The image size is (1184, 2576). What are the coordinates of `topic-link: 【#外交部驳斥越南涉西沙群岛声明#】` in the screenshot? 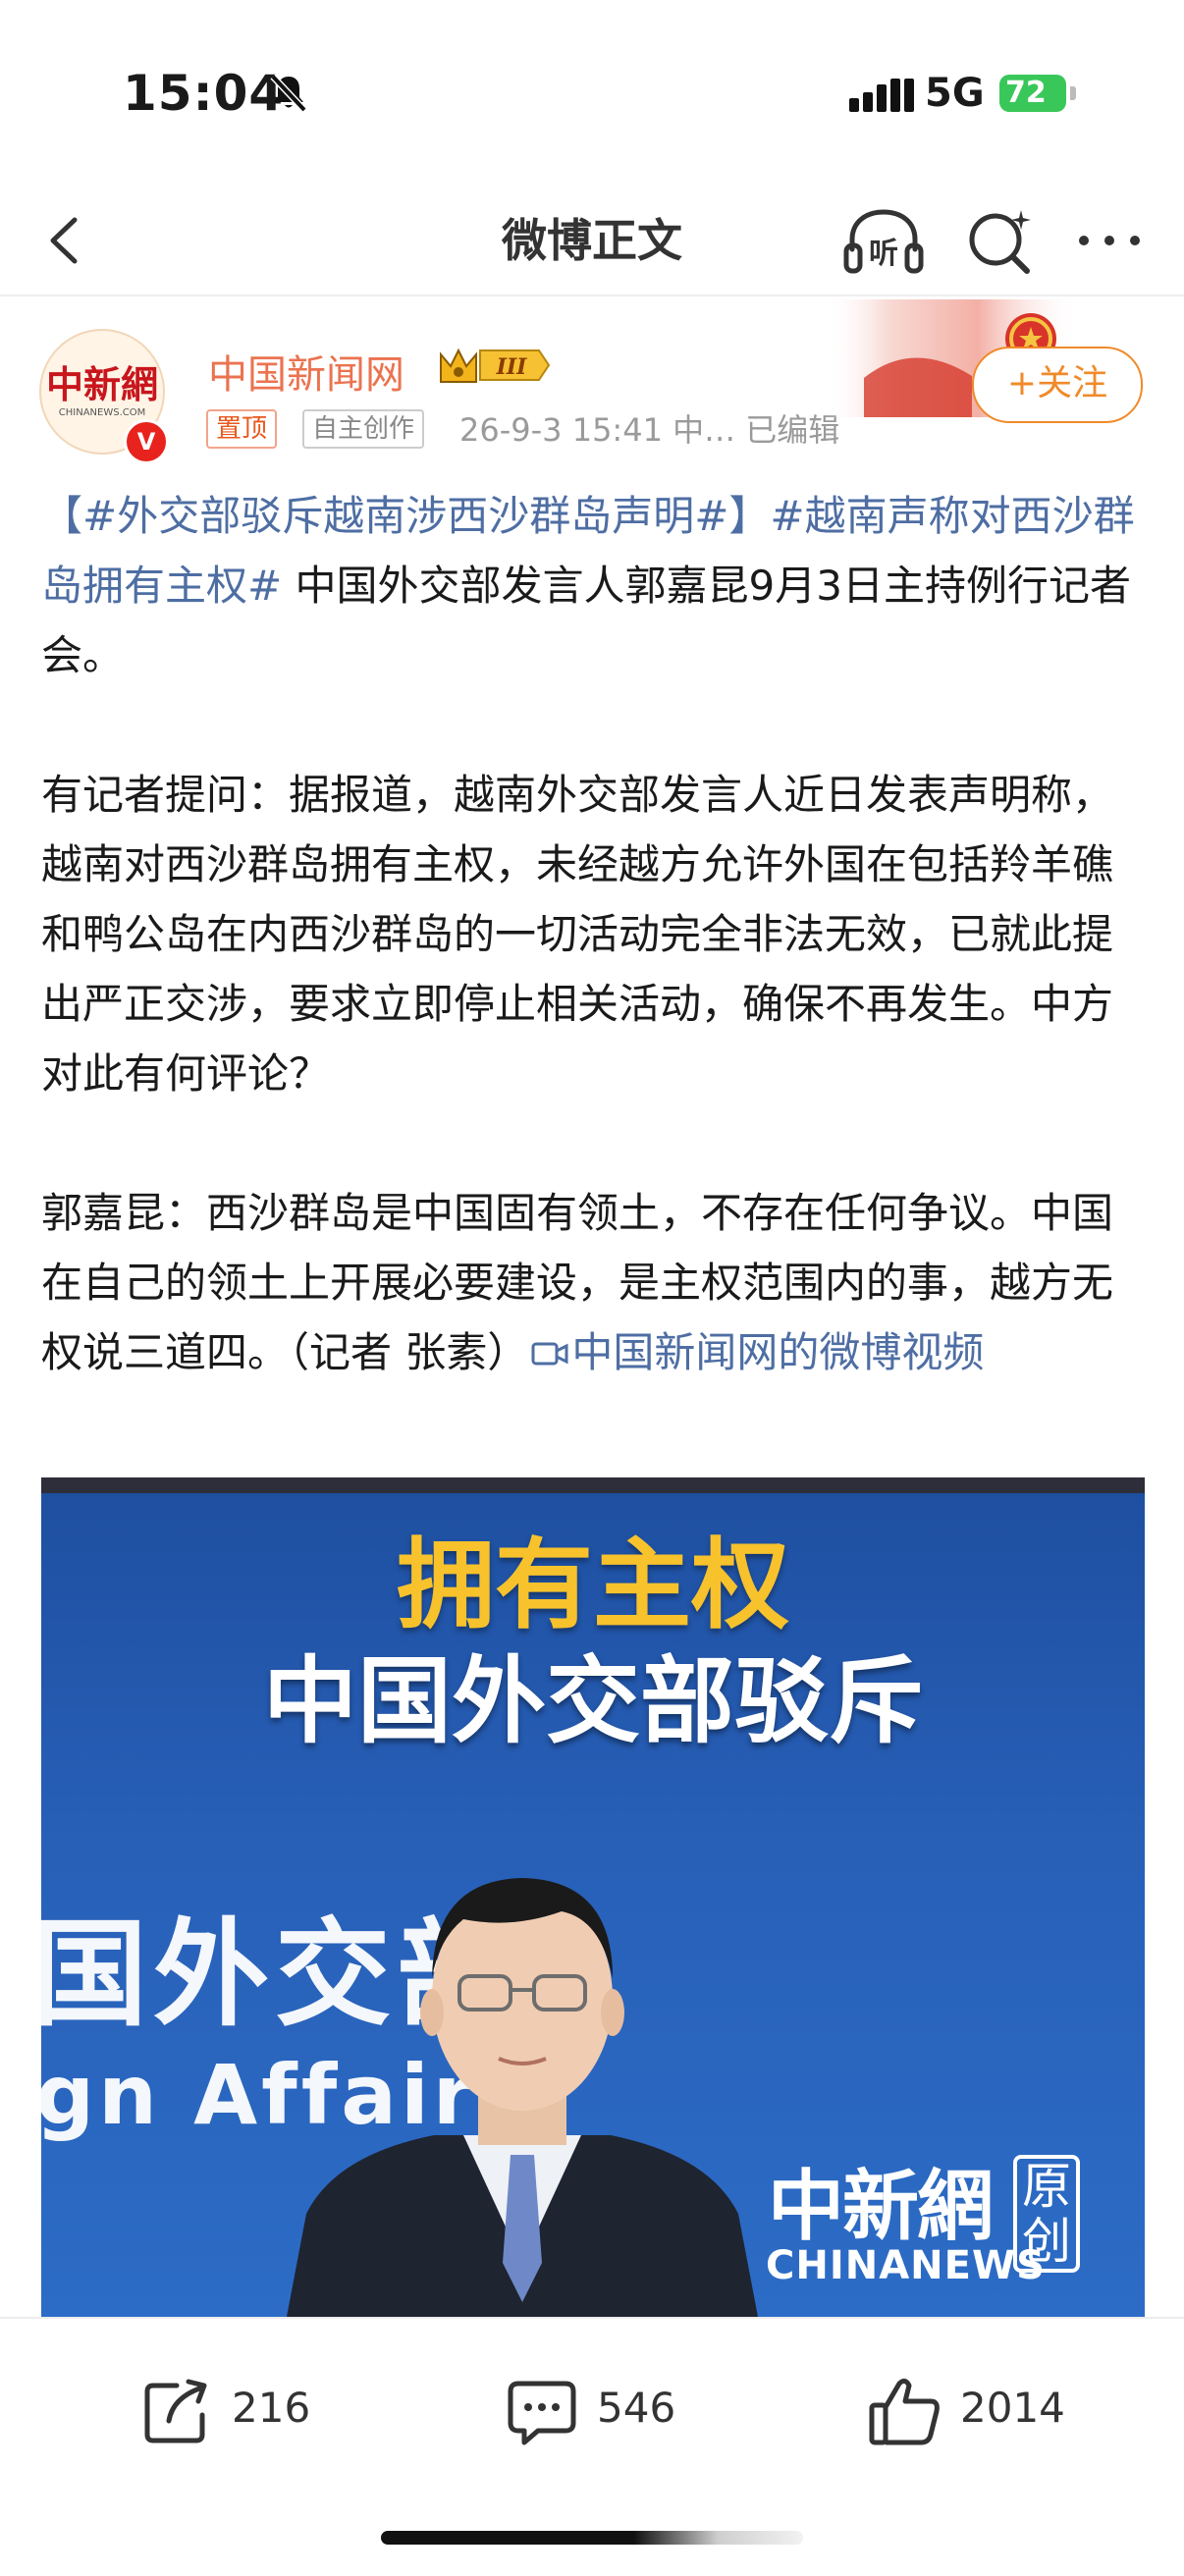 It's located at (405, 516).